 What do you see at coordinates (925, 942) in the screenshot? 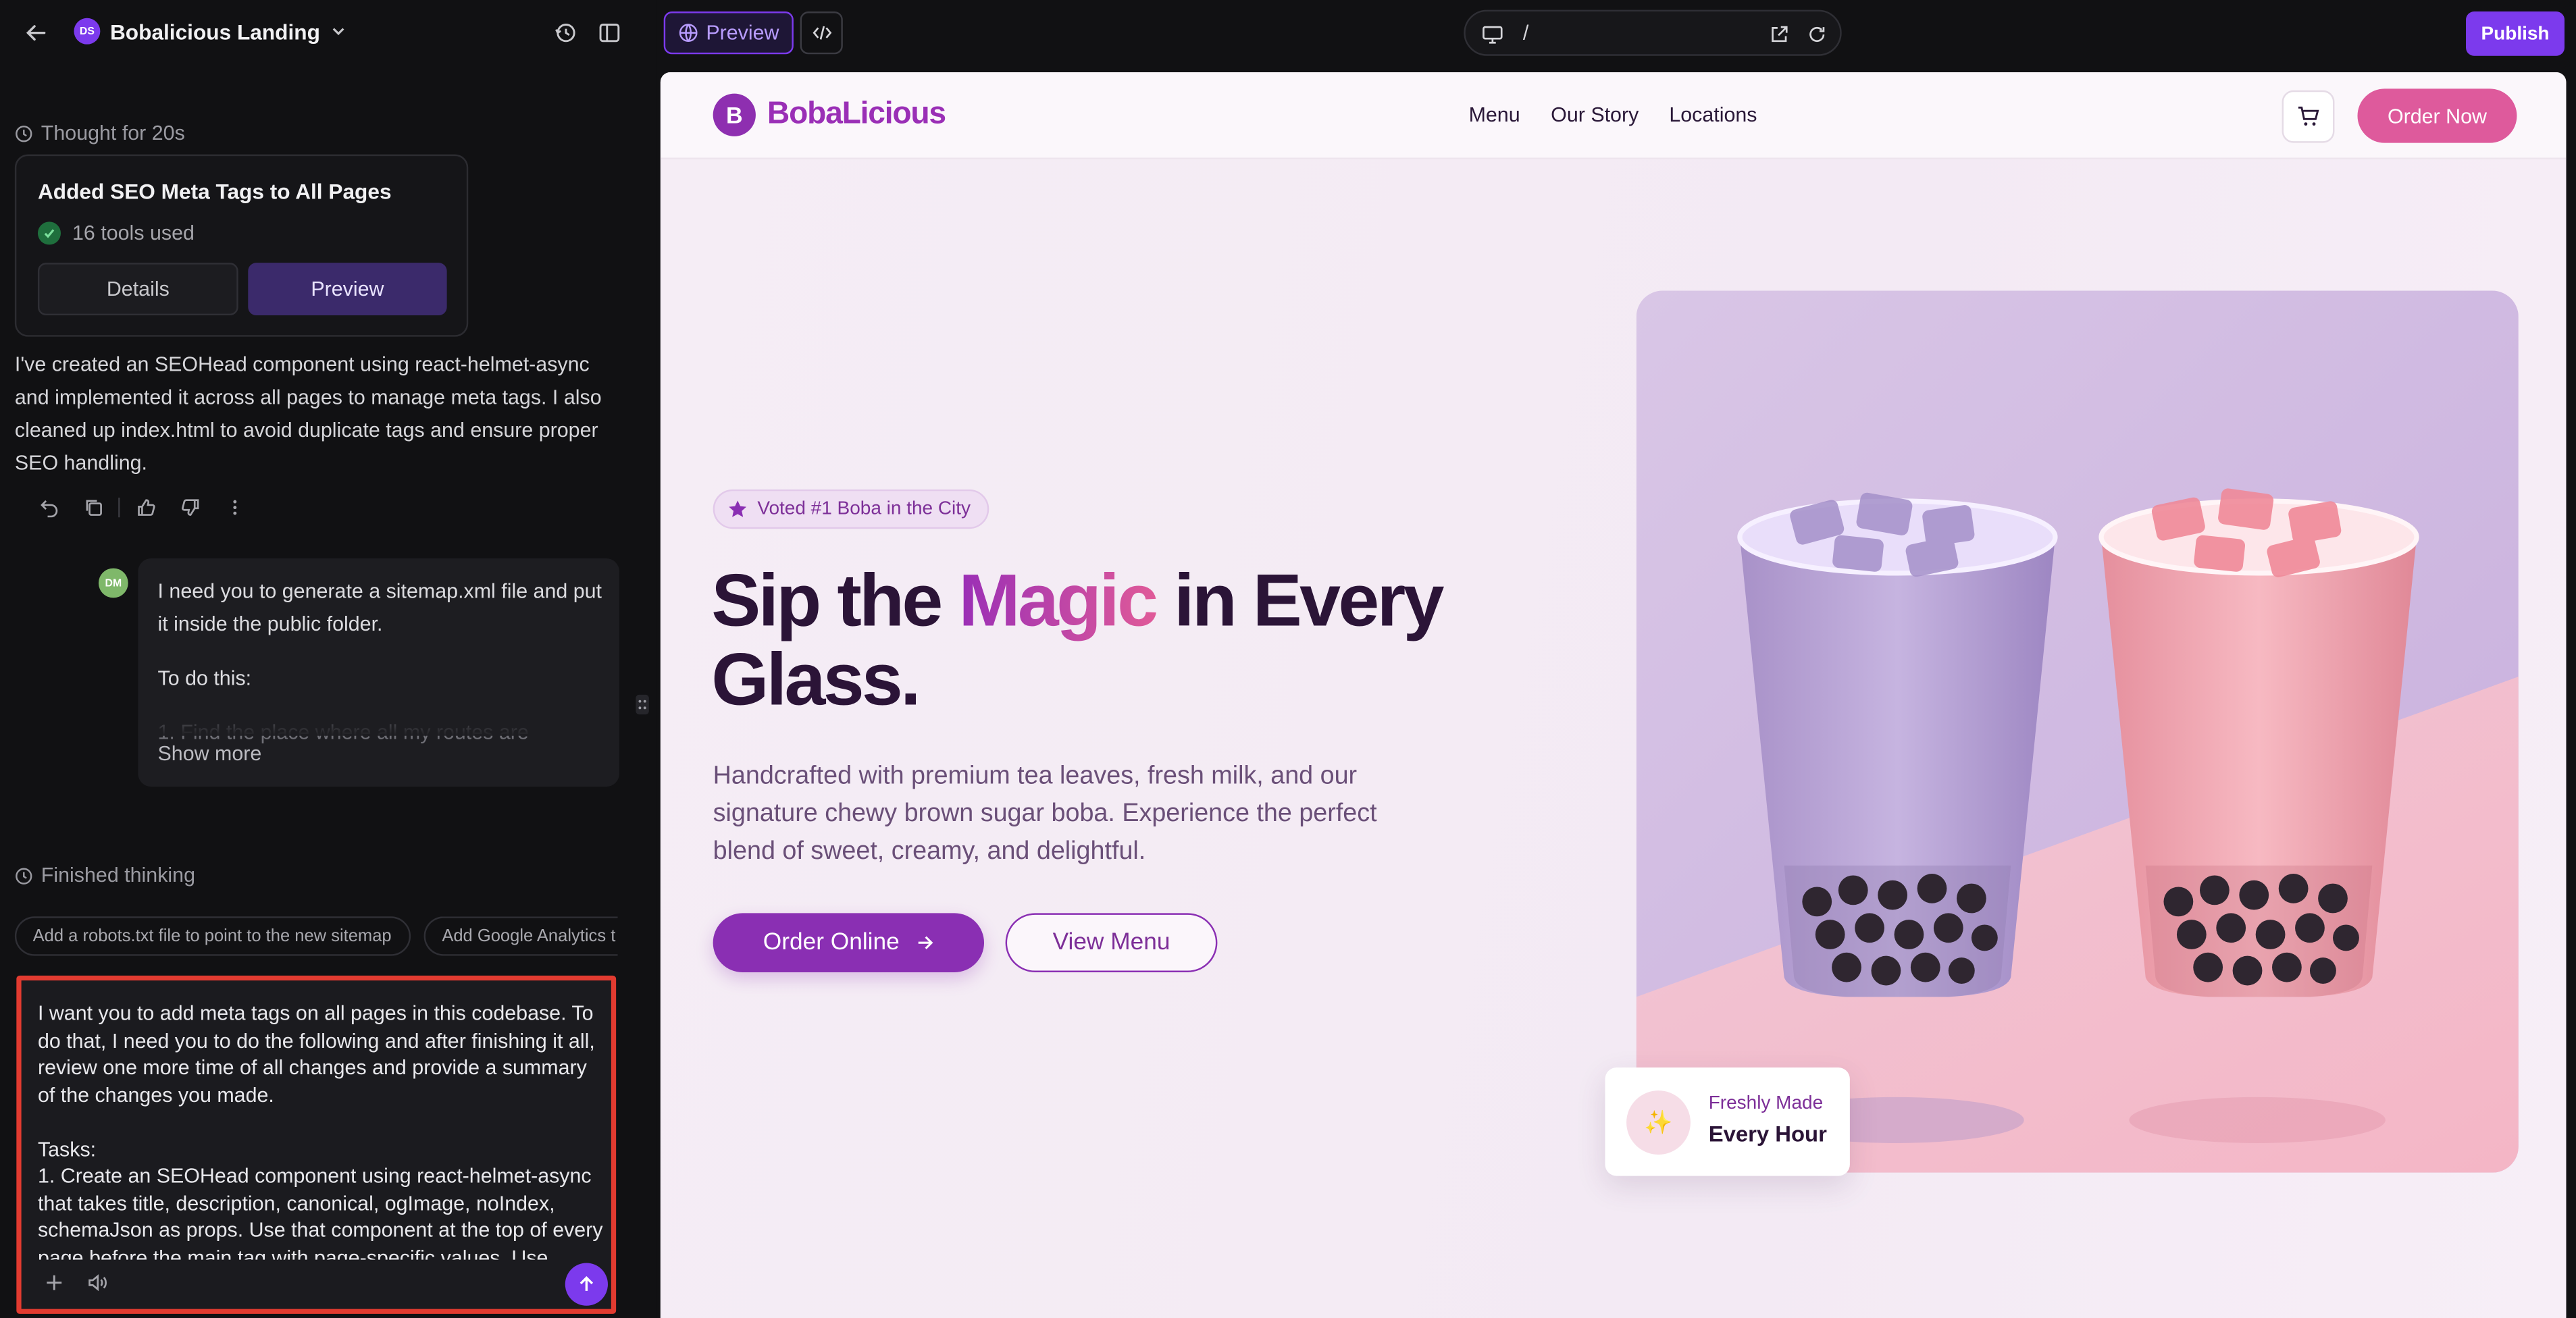
I see `arrow-right-icon` at bounding box center [925, 942].